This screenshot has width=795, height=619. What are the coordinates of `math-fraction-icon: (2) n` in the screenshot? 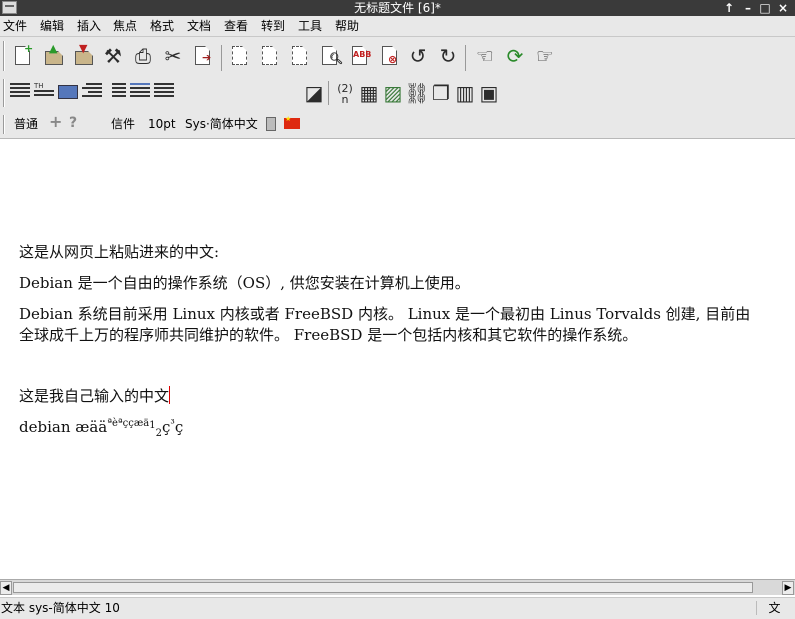 It's located at (345, 93).